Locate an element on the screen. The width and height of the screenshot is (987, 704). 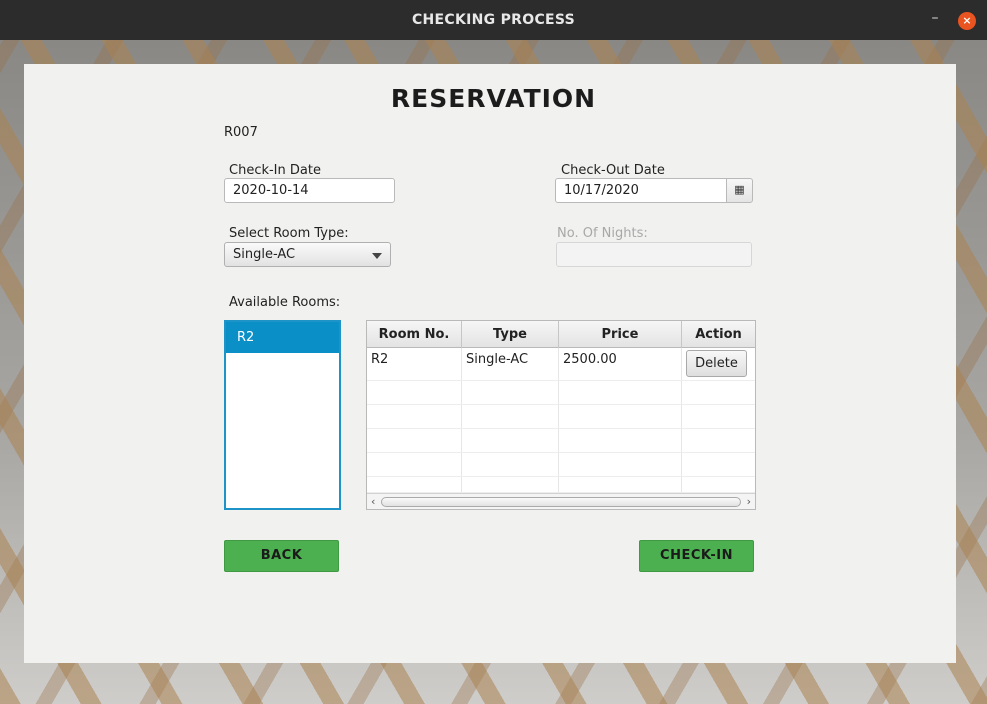
checkout-date-label: Check-Out Date is located at coordinates (613, 170).